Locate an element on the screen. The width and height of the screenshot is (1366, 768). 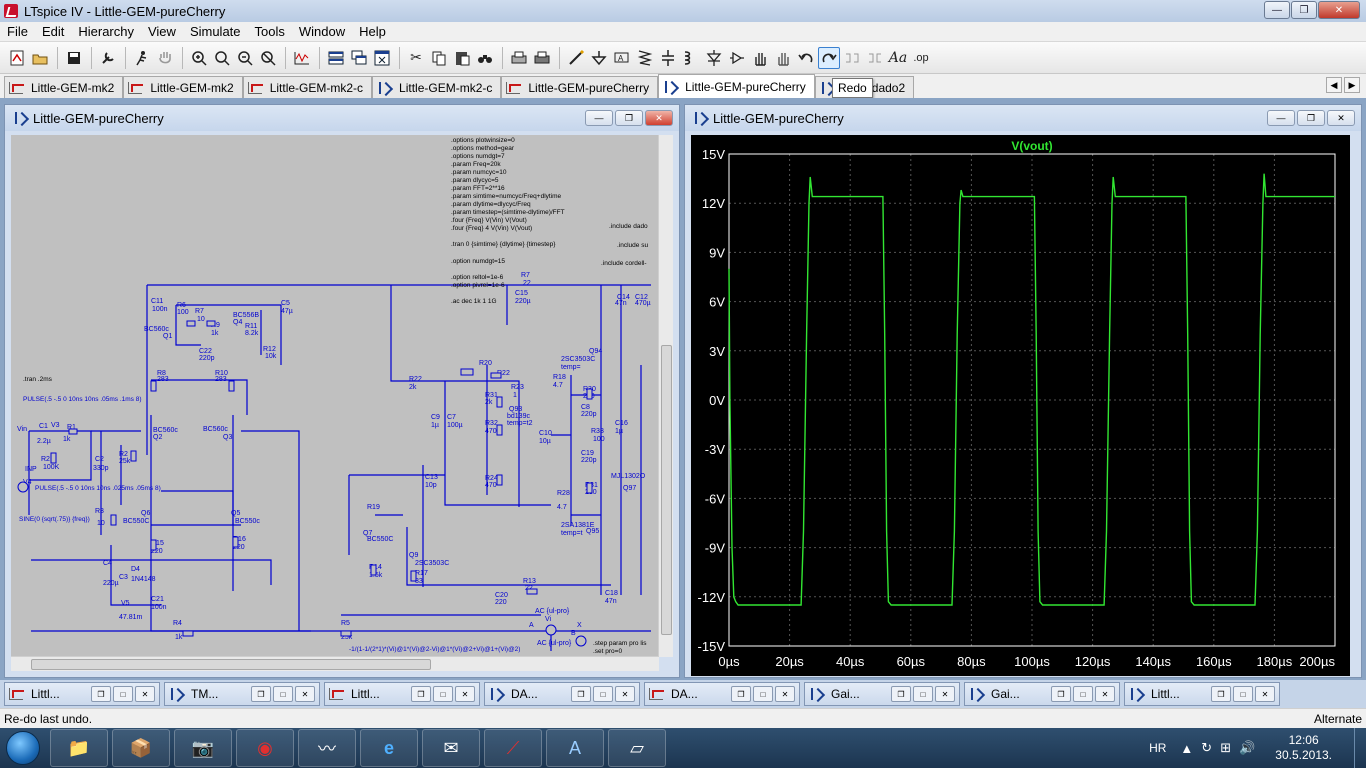
text-icon: Aa is located at coordinates (898, 58).